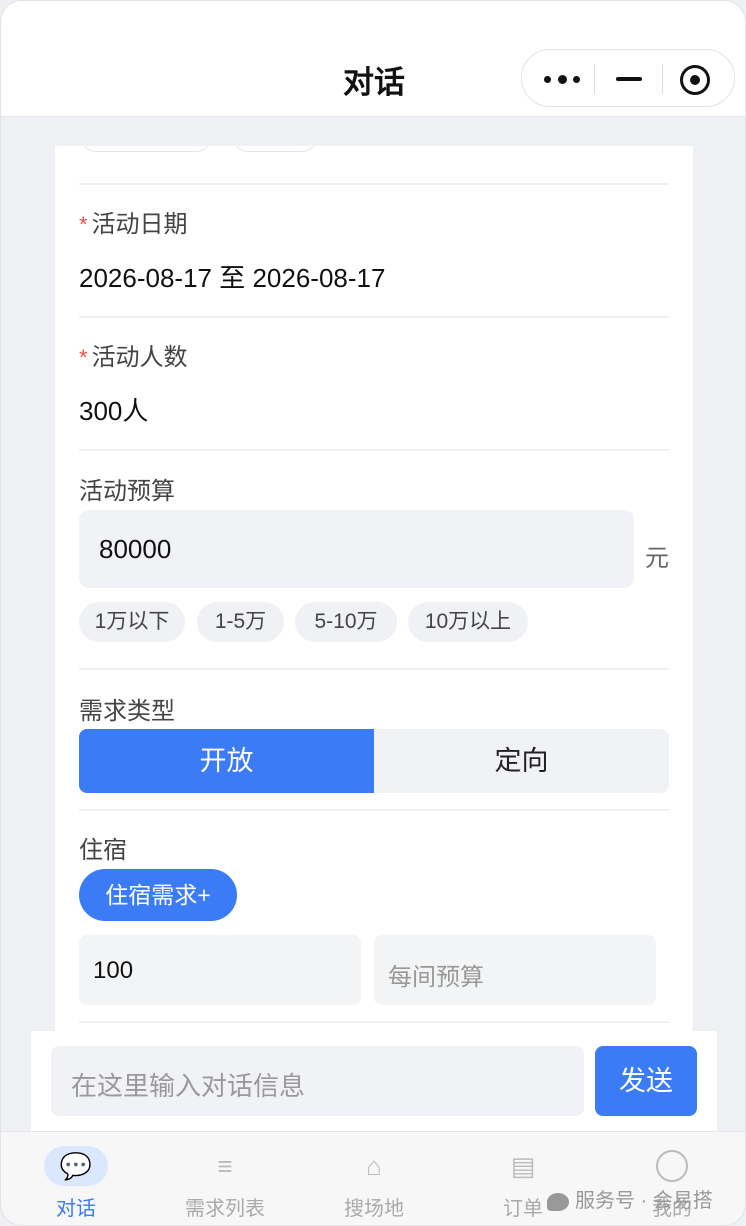 The width and height of the screenshot is (746, 1226). Describe the element at coordinates (220, 970) in the screenshot. I see `room-count-input: 100` at that location.